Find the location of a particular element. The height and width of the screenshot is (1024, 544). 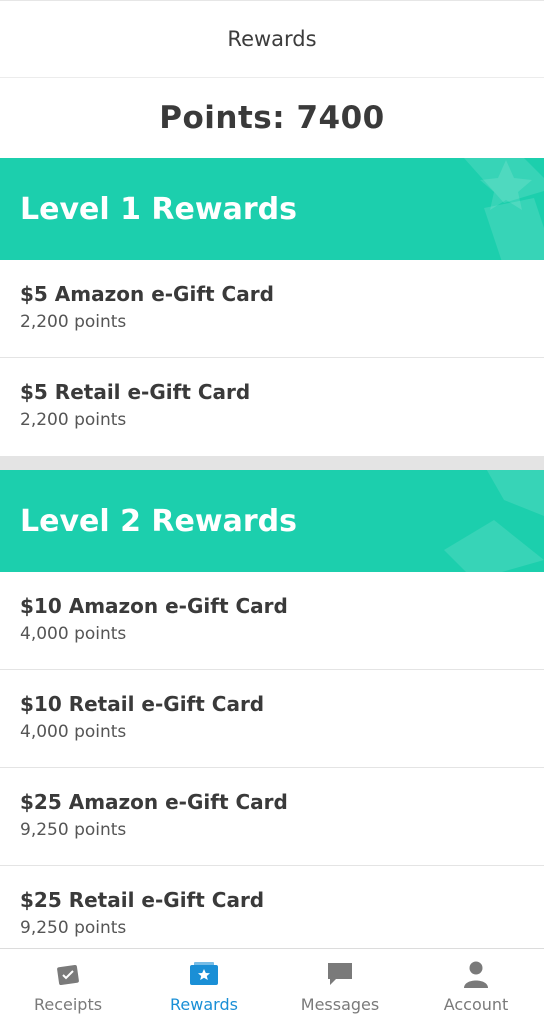

reward-name: $10 Retail e-Gift Card is located at coordinates (142, 704).